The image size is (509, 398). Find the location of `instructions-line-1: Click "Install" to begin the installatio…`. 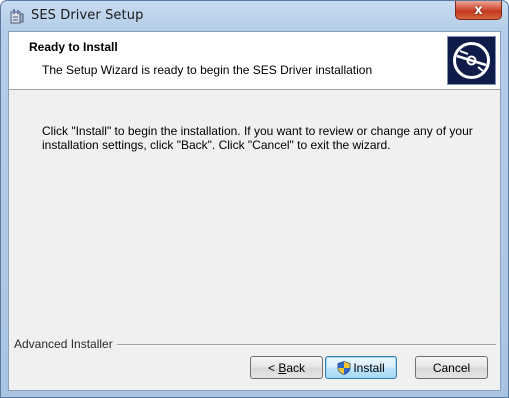

instructions-line-1: Click "Install" to begin the installatio… is located at coordinates (257, 131).